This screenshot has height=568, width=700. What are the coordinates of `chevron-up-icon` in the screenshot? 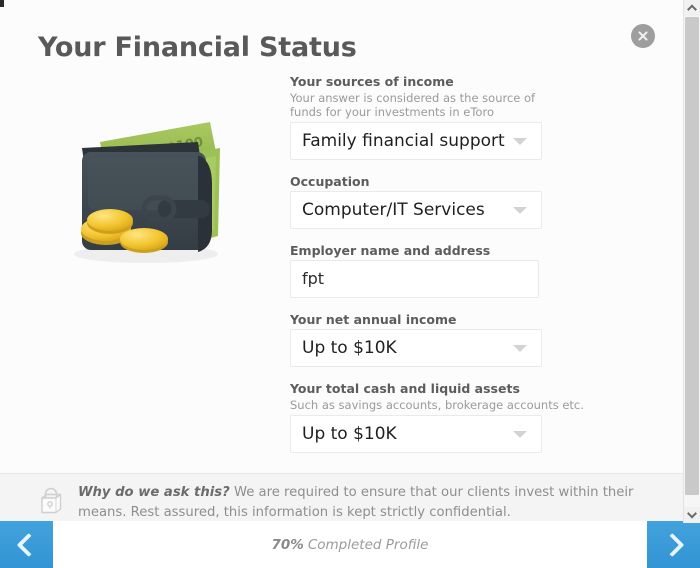 It's located at (692, 9).